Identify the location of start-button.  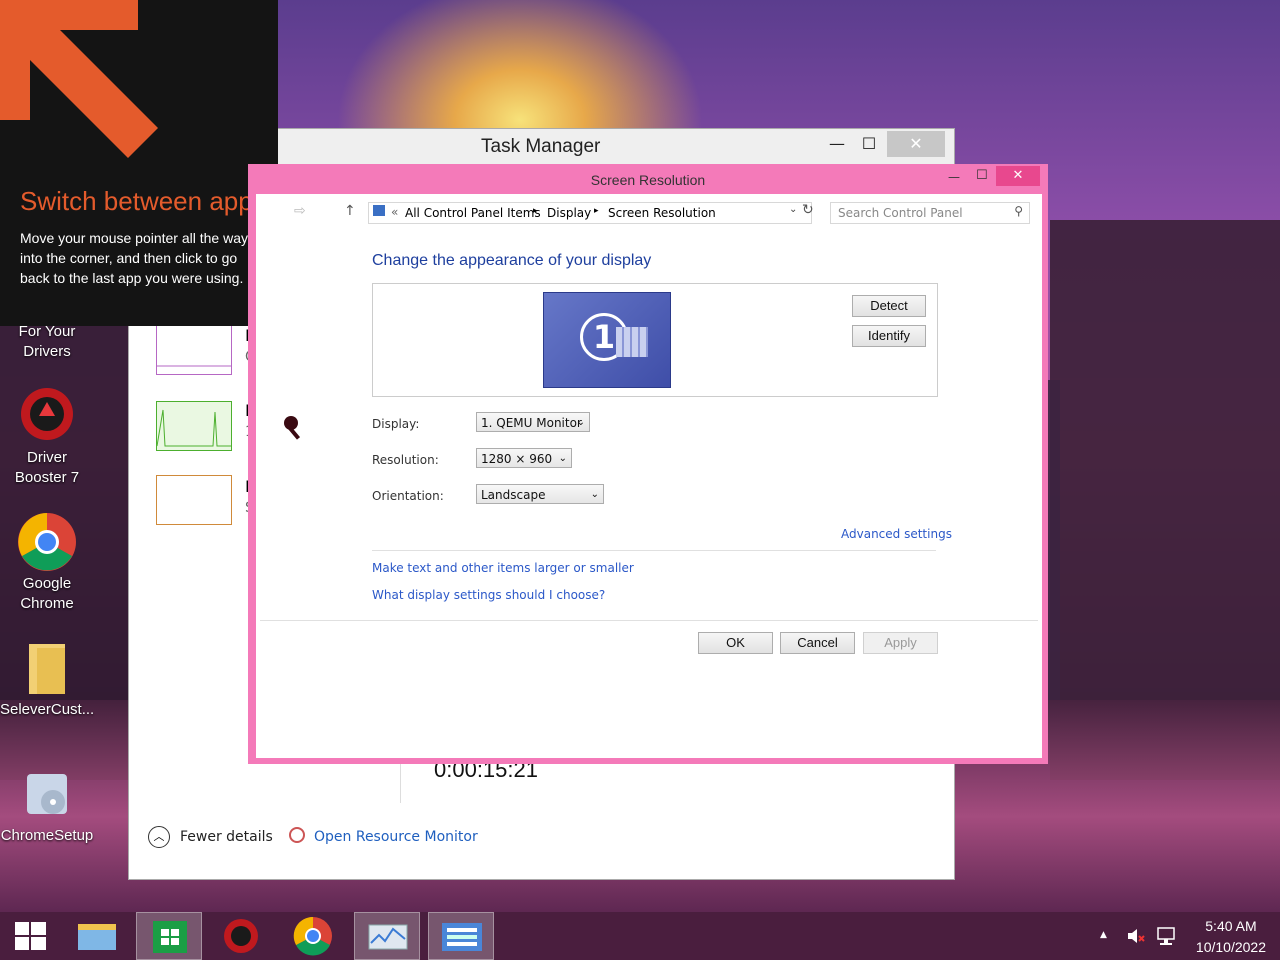
(33, 936).